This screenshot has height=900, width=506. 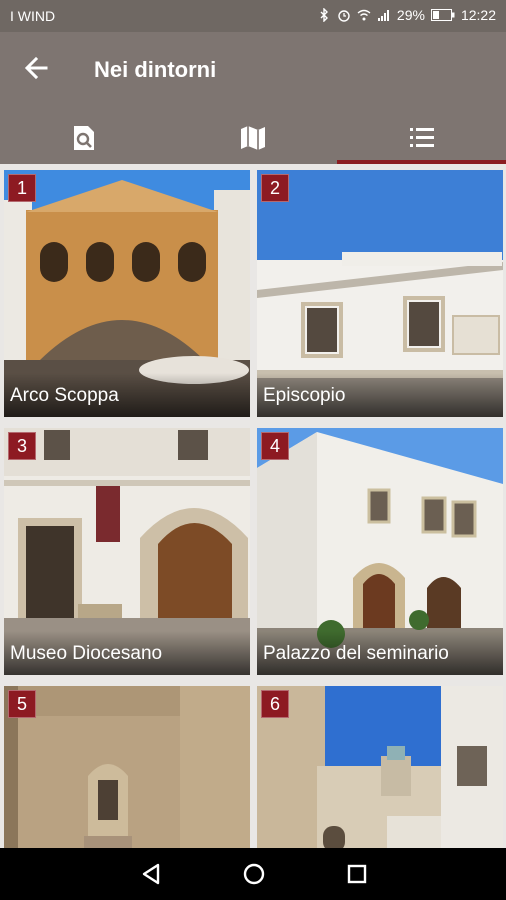 I want to click on clock: 12:22, so click(x=478, y=15).